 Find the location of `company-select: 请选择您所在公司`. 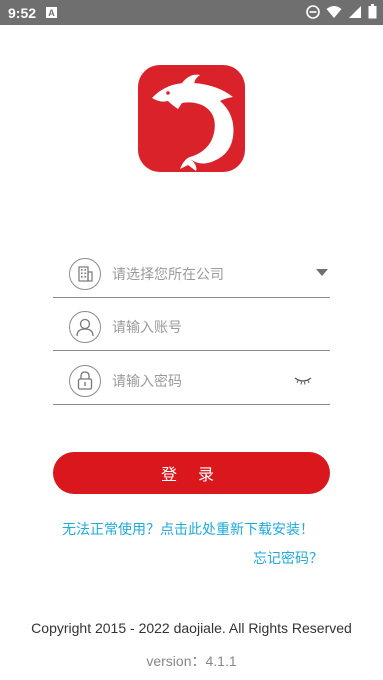

company-select: 请选择您所在公司 is located at coordinates (191, 275).